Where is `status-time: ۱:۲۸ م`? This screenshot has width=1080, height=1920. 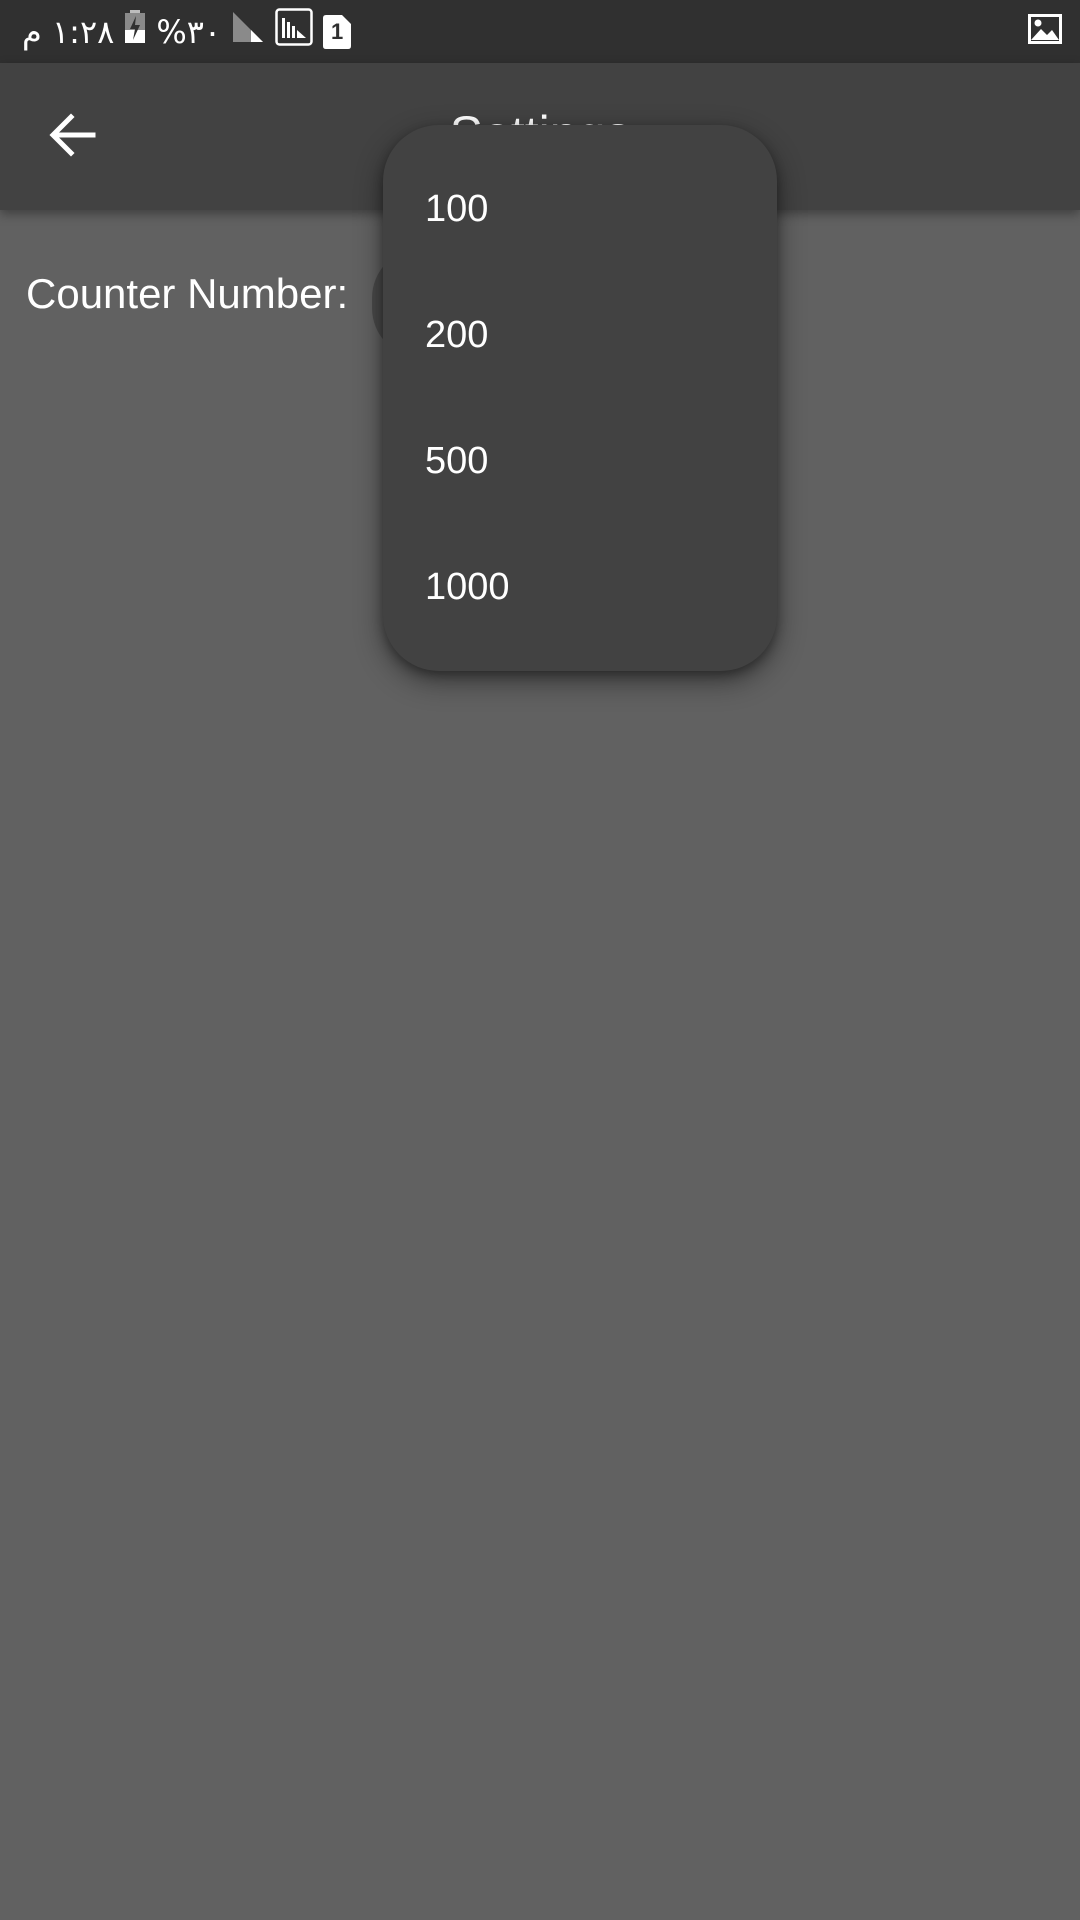
status-time: ۱:۲۸ م is located at coordinates (68, 31).